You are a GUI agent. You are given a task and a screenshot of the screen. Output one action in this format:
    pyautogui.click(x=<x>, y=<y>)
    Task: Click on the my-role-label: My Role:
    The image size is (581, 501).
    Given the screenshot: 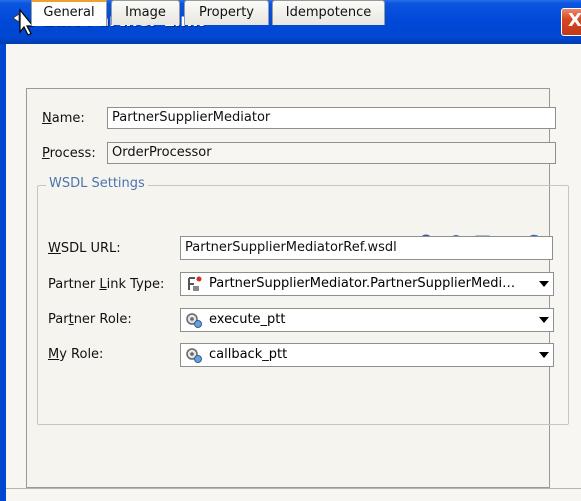 What is the action you would take?
    pyautogui.click(x=76, y=354)
    